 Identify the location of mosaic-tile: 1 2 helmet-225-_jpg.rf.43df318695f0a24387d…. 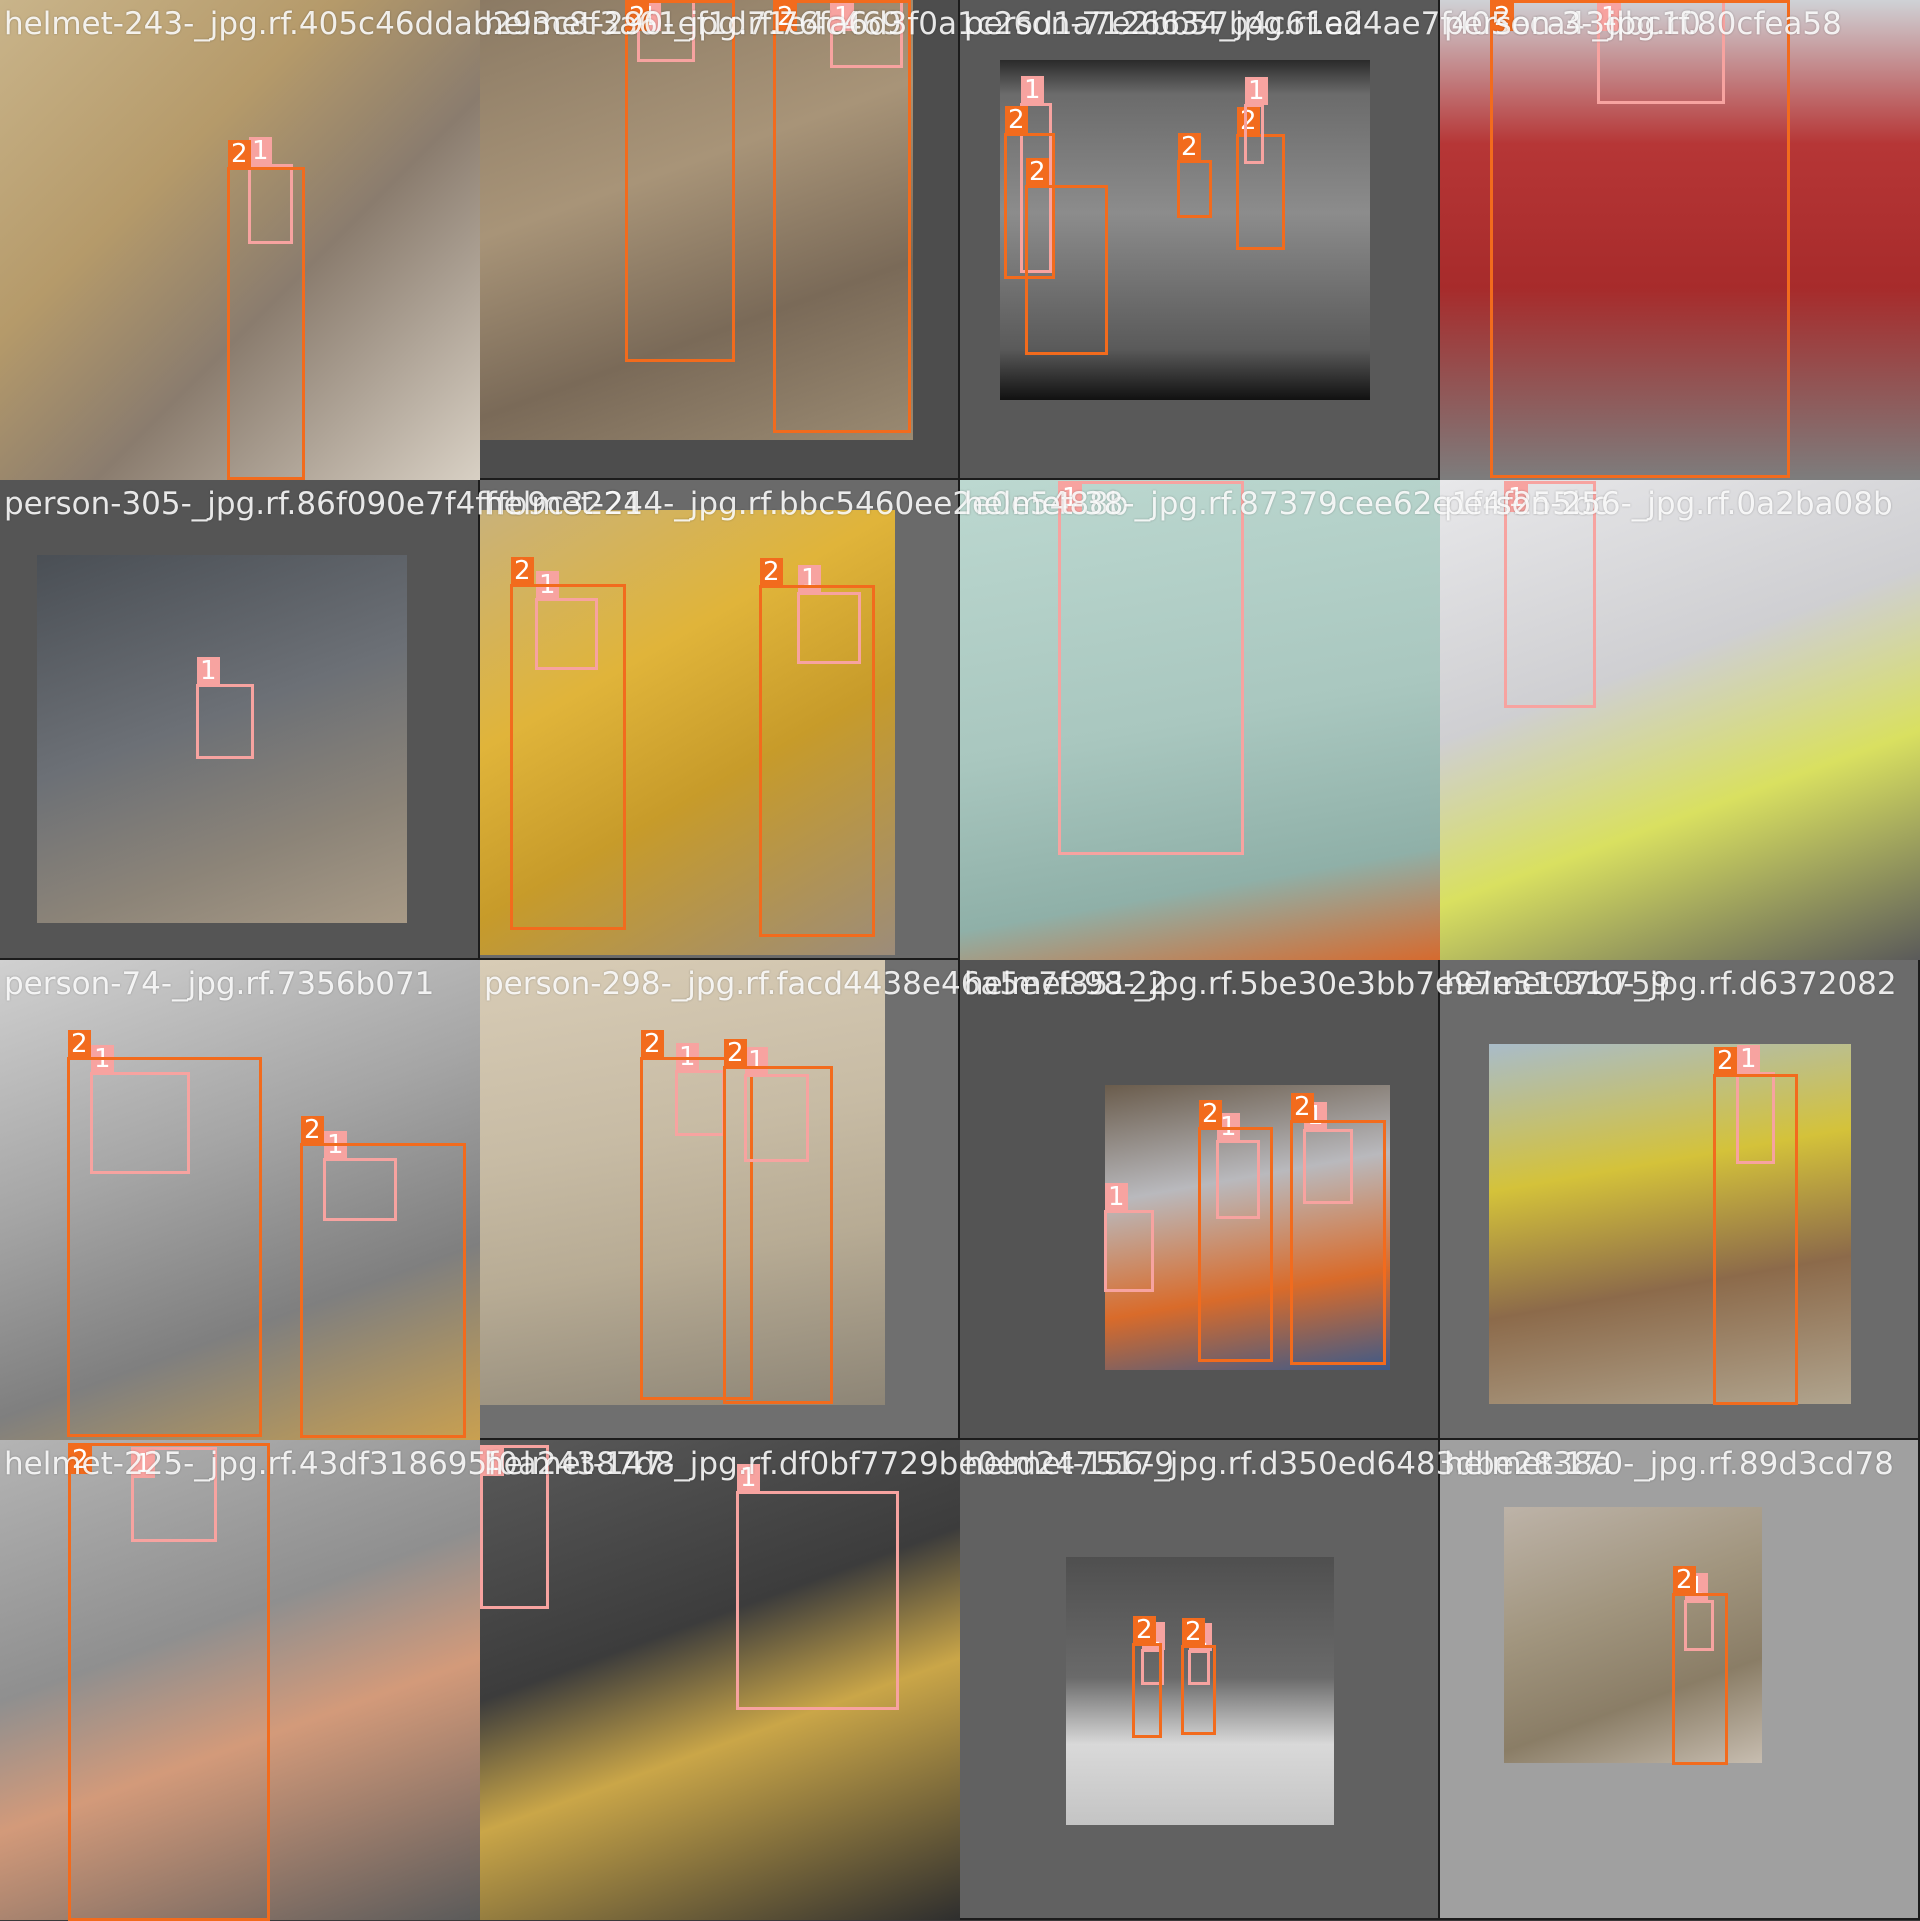
(337, 1680).